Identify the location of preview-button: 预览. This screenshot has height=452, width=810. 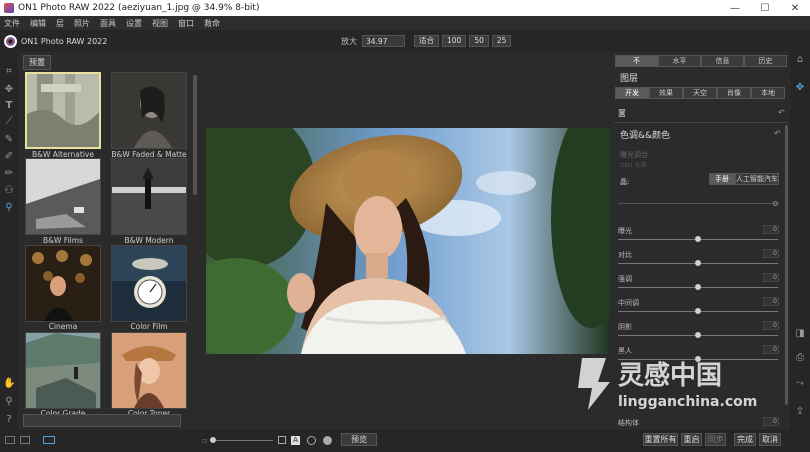
(359, 439).